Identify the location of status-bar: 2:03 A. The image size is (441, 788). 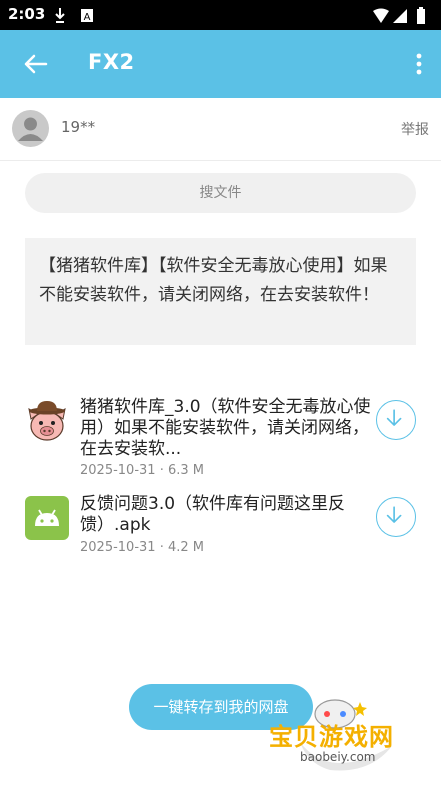
(220, 15).